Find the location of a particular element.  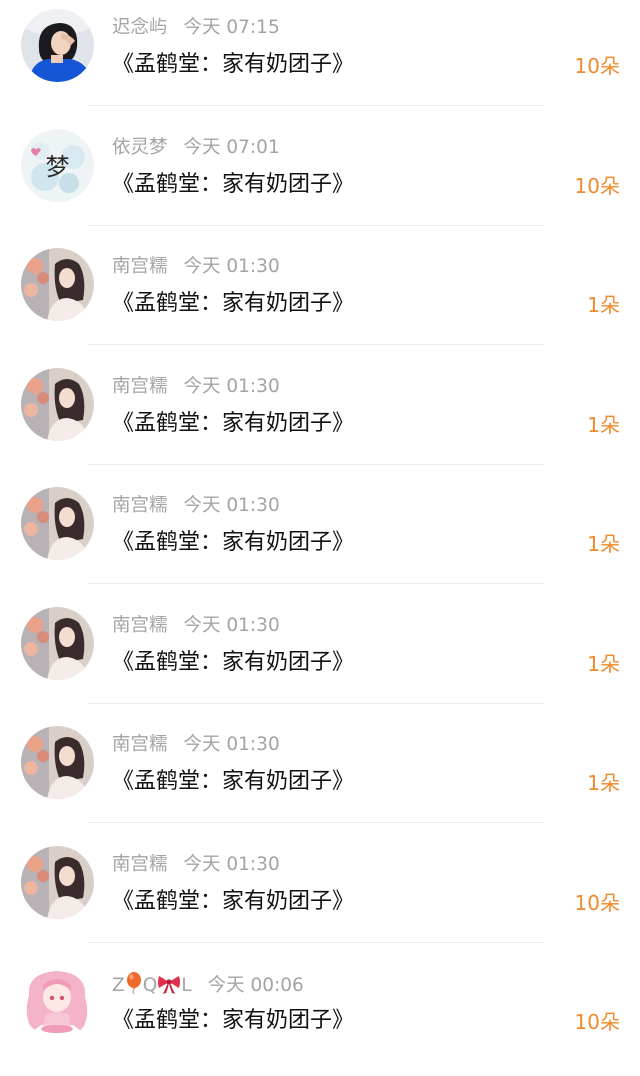

sender-name: 依灵梦 is located at coordinates (140, 147).